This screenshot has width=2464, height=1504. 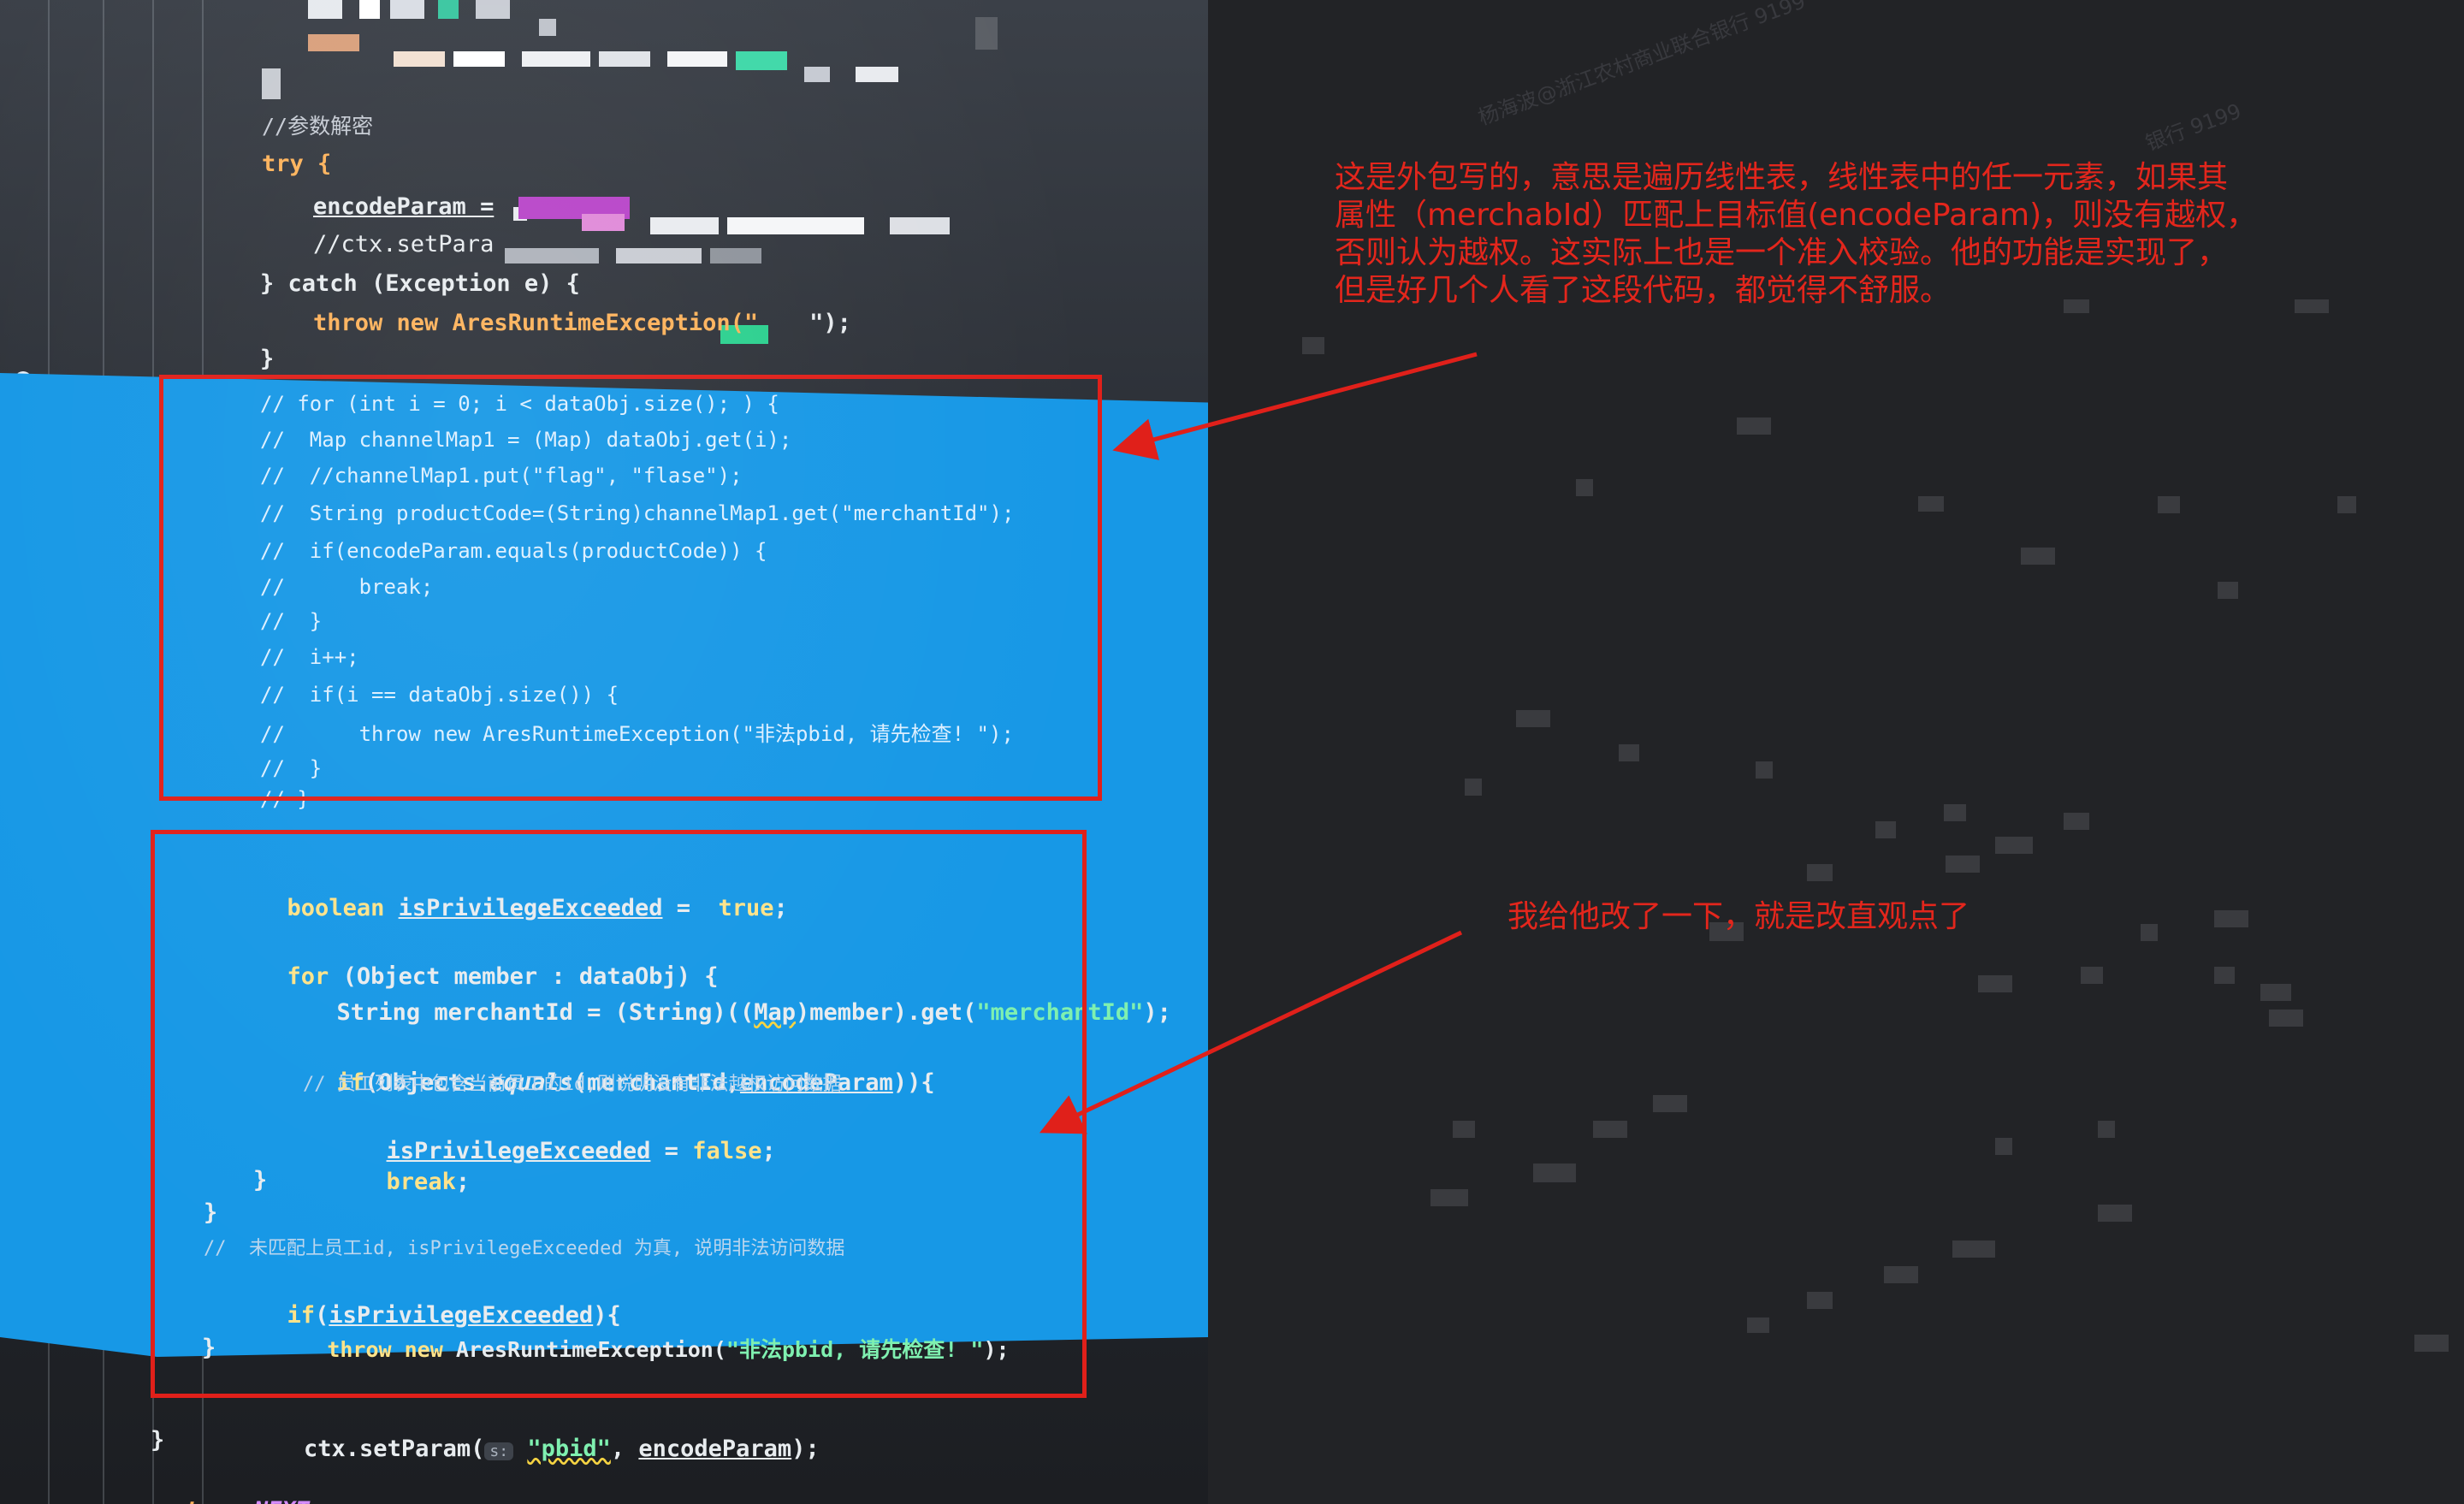 What do you see at coordinates (1295, 406) in the screenshot?
I see `arrow-to-old-code` at bounding box center [1295, 406].